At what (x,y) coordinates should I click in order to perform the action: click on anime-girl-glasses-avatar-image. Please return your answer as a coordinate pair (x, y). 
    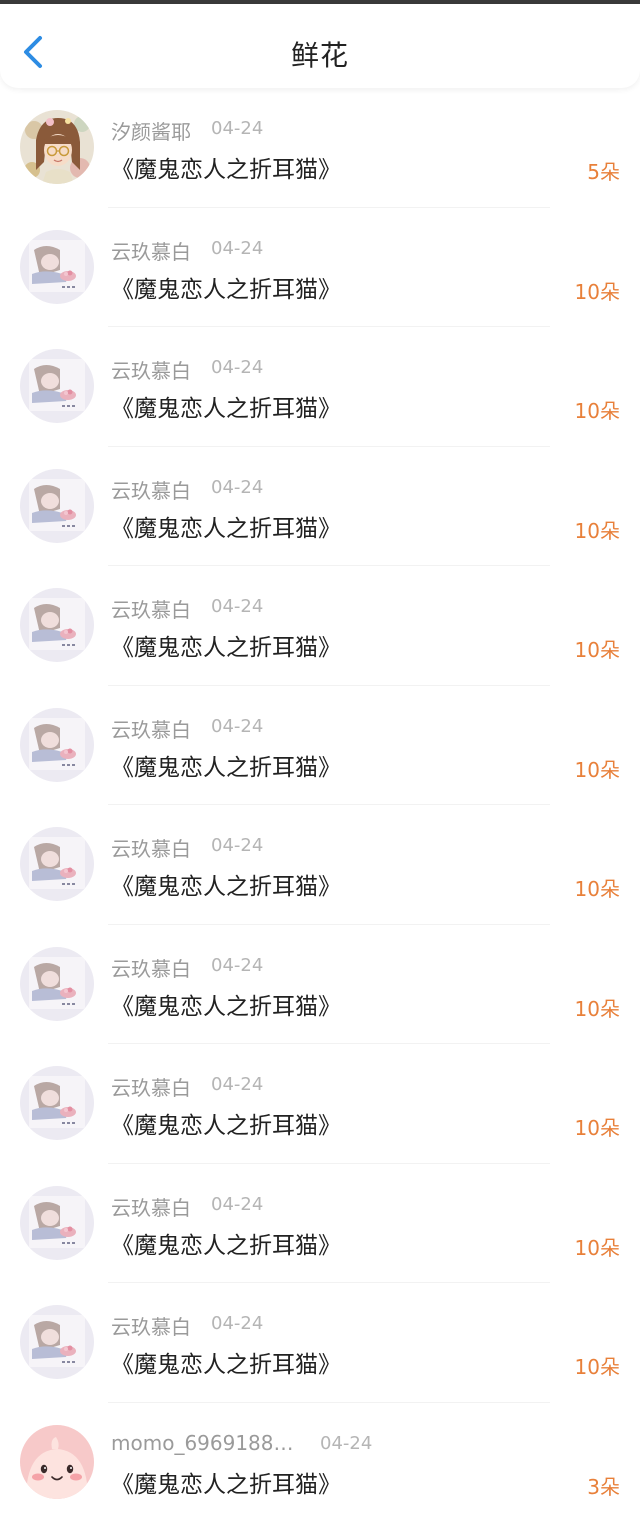
    Looking at the image, I should click on (57, 147).